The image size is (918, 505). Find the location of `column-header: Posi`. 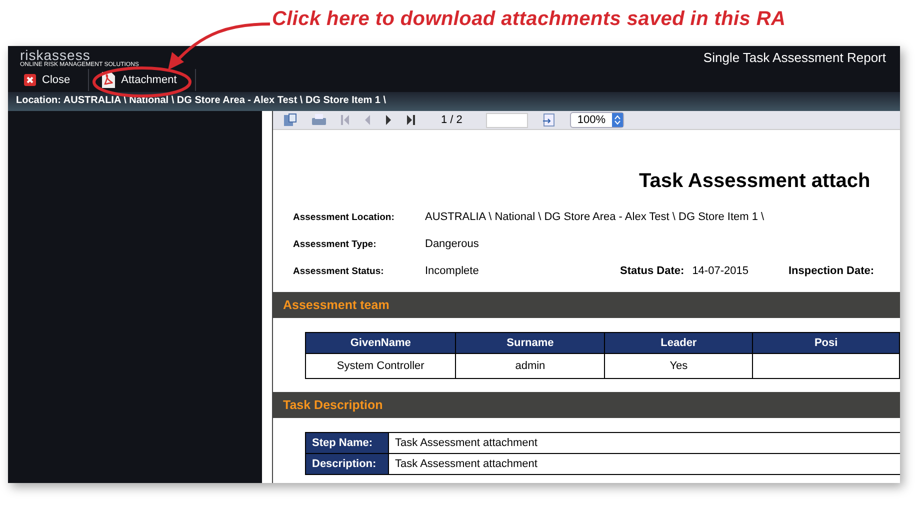

column-header: Posi is located at coordinates (826, 343).